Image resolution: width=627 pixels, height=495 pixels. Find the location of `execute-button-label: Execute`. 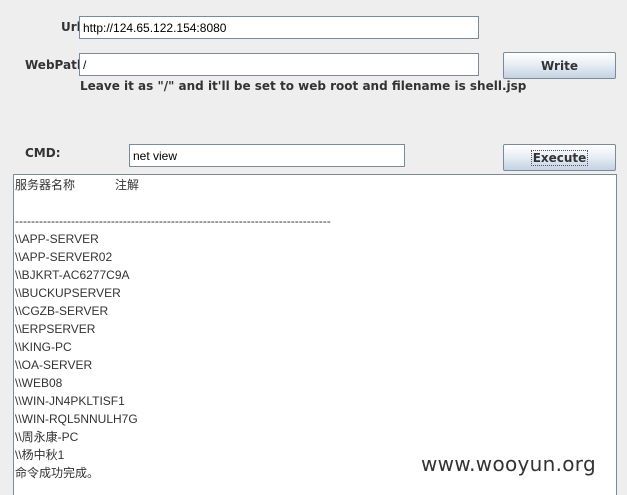

execute-button-label: Execute is located at coordinates (559, 157).